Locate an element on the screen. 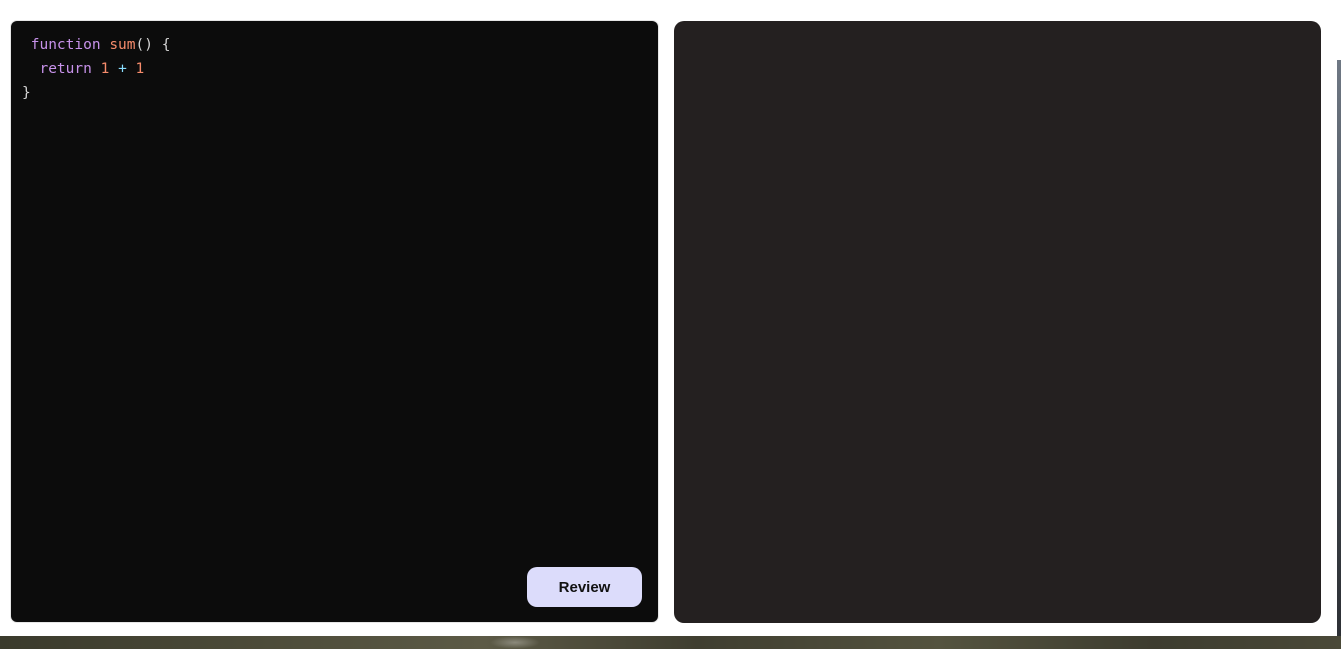  function-name: sum is located at coordinates (122, 45).